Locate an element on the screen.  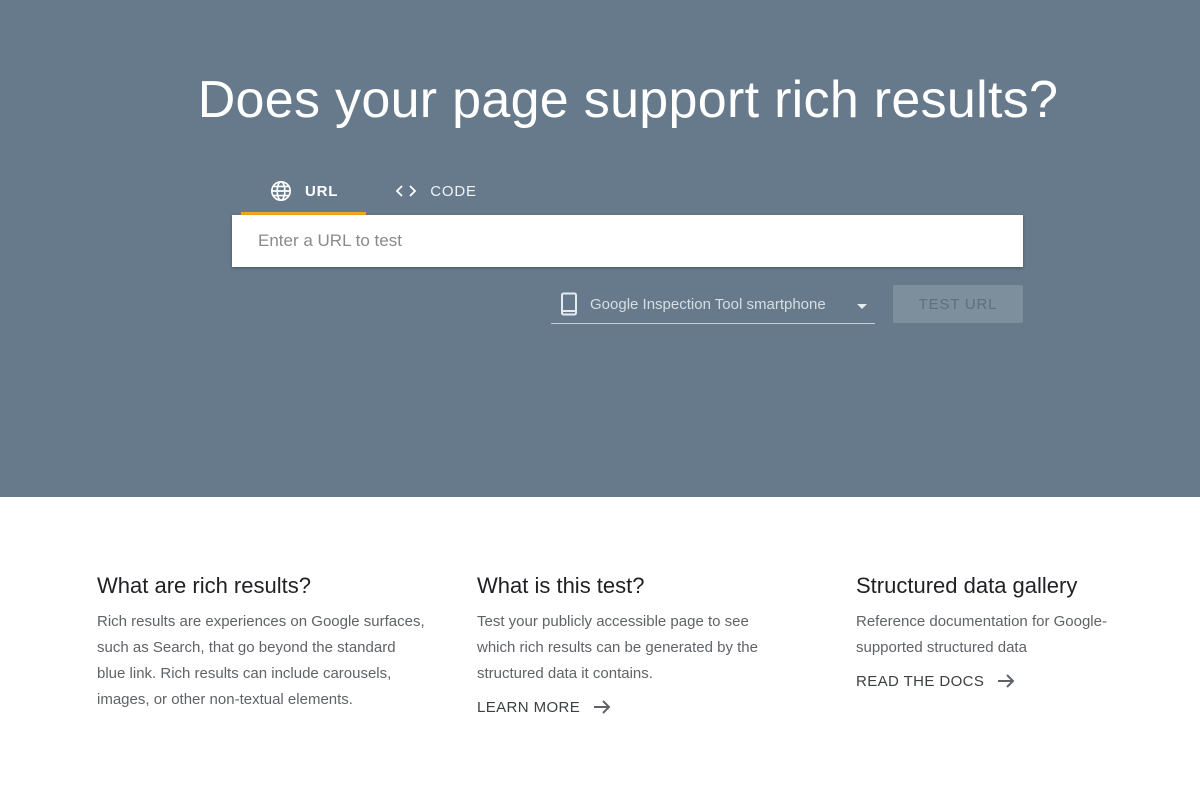
code-icon is located at coordinates (406, 191).